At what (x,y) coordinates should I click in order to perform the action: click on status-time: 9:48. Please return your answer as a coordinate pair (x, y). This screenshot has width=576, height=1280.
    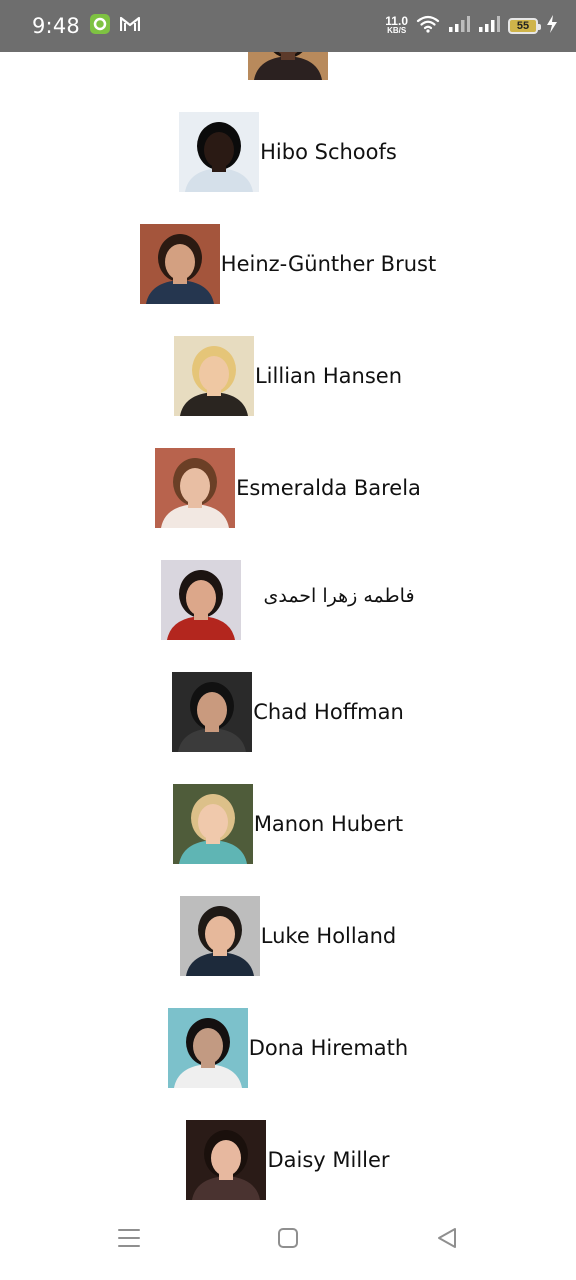
    Looking at the image, I should click on (56, 26).